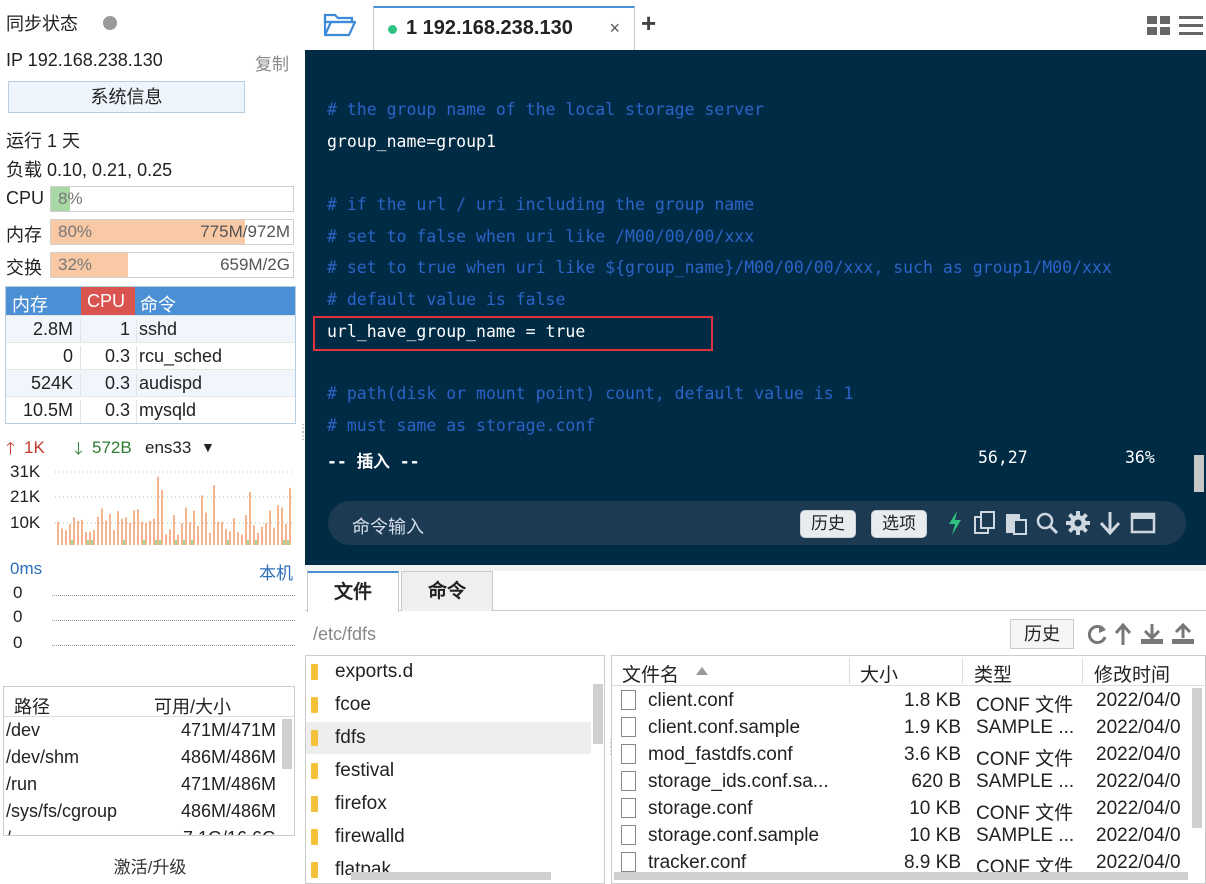 The height and width of the screenshot is (884, 1206). What do you see at coordinates (828, 524) in the screenshot?
I see `command-history-button: 历史` at bounding box center [828, 524].